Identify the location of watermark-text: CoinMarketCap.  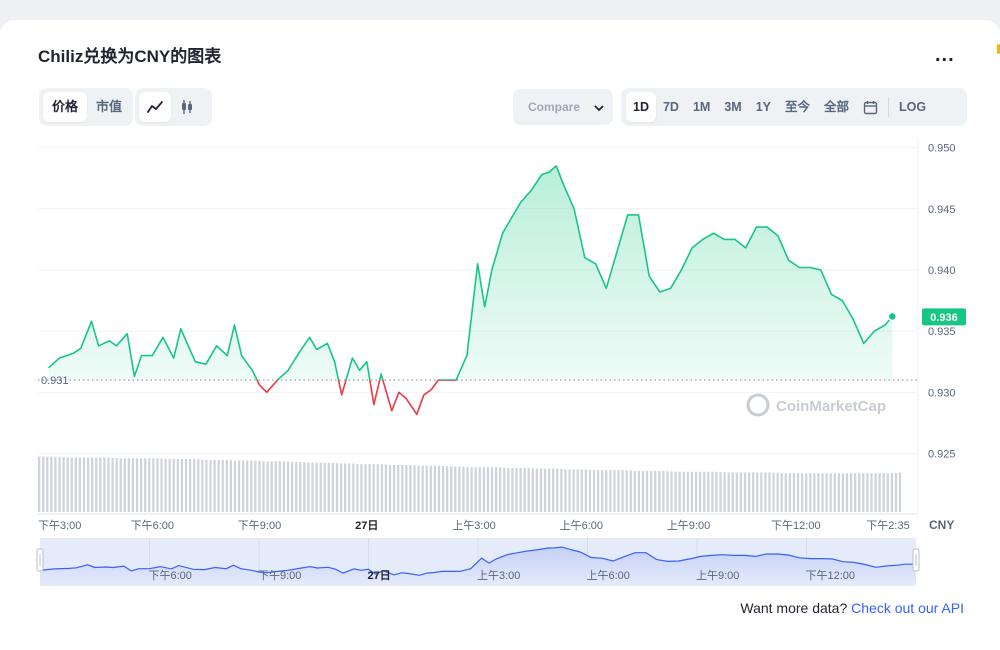
(831, 406).